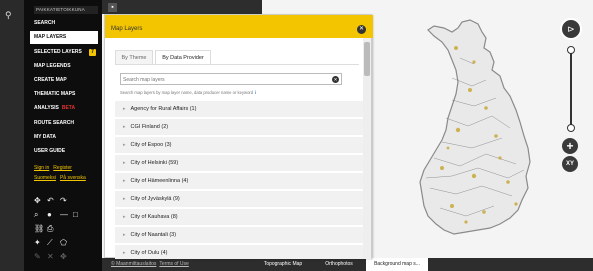  Describe the element at coordinates (237, 64) in the screenshot. I see `tabs-divider` at that location.